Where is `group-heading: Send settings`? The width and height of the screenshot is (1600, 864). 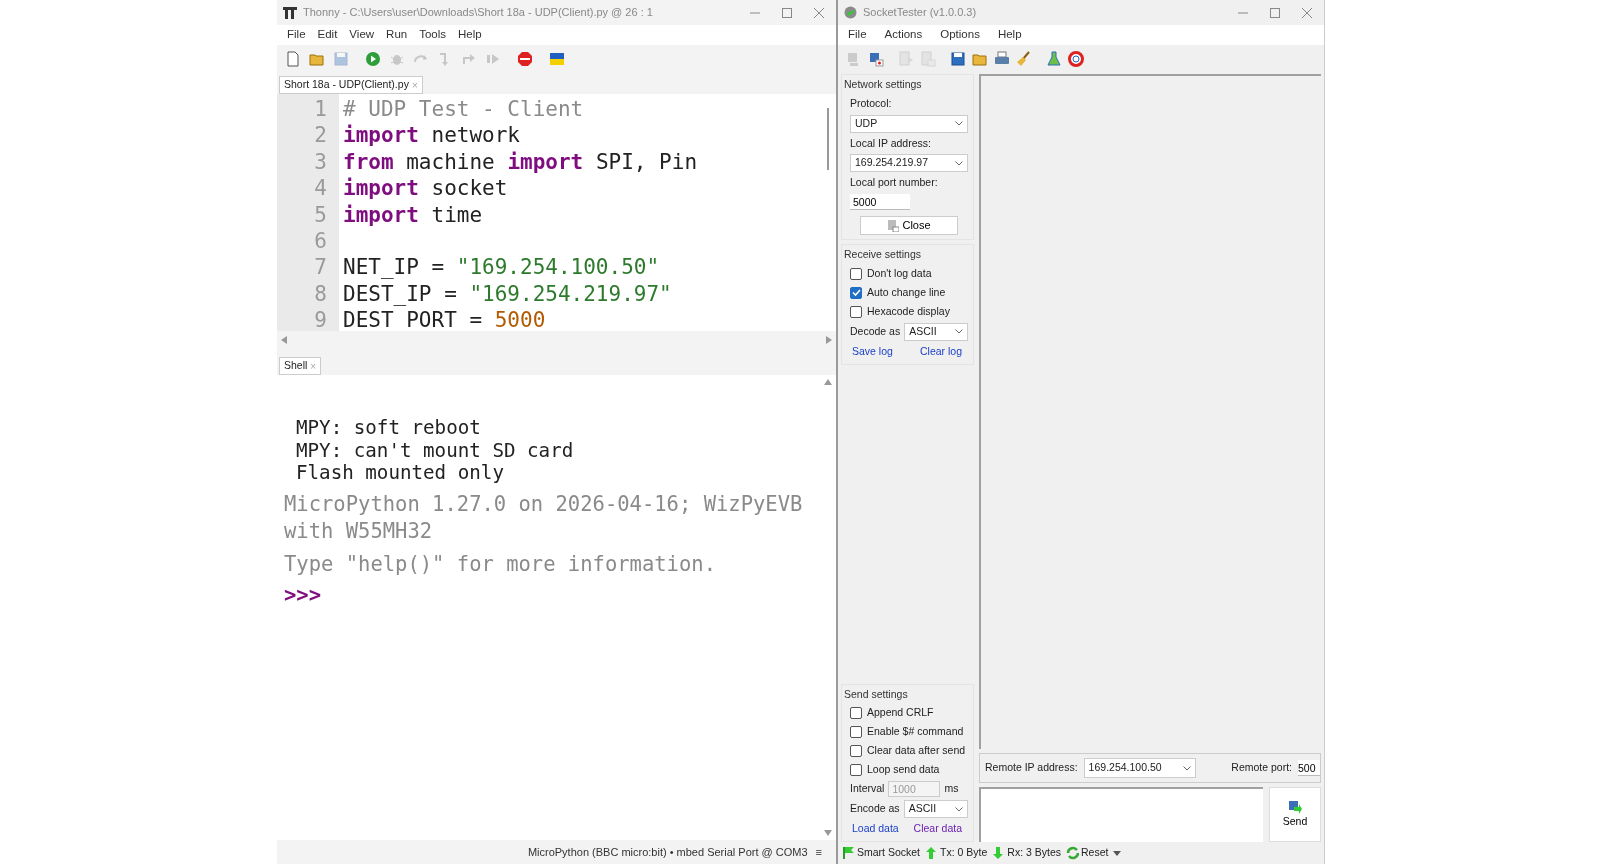 group-heading: Send settings is located at coordinates (876, 694).